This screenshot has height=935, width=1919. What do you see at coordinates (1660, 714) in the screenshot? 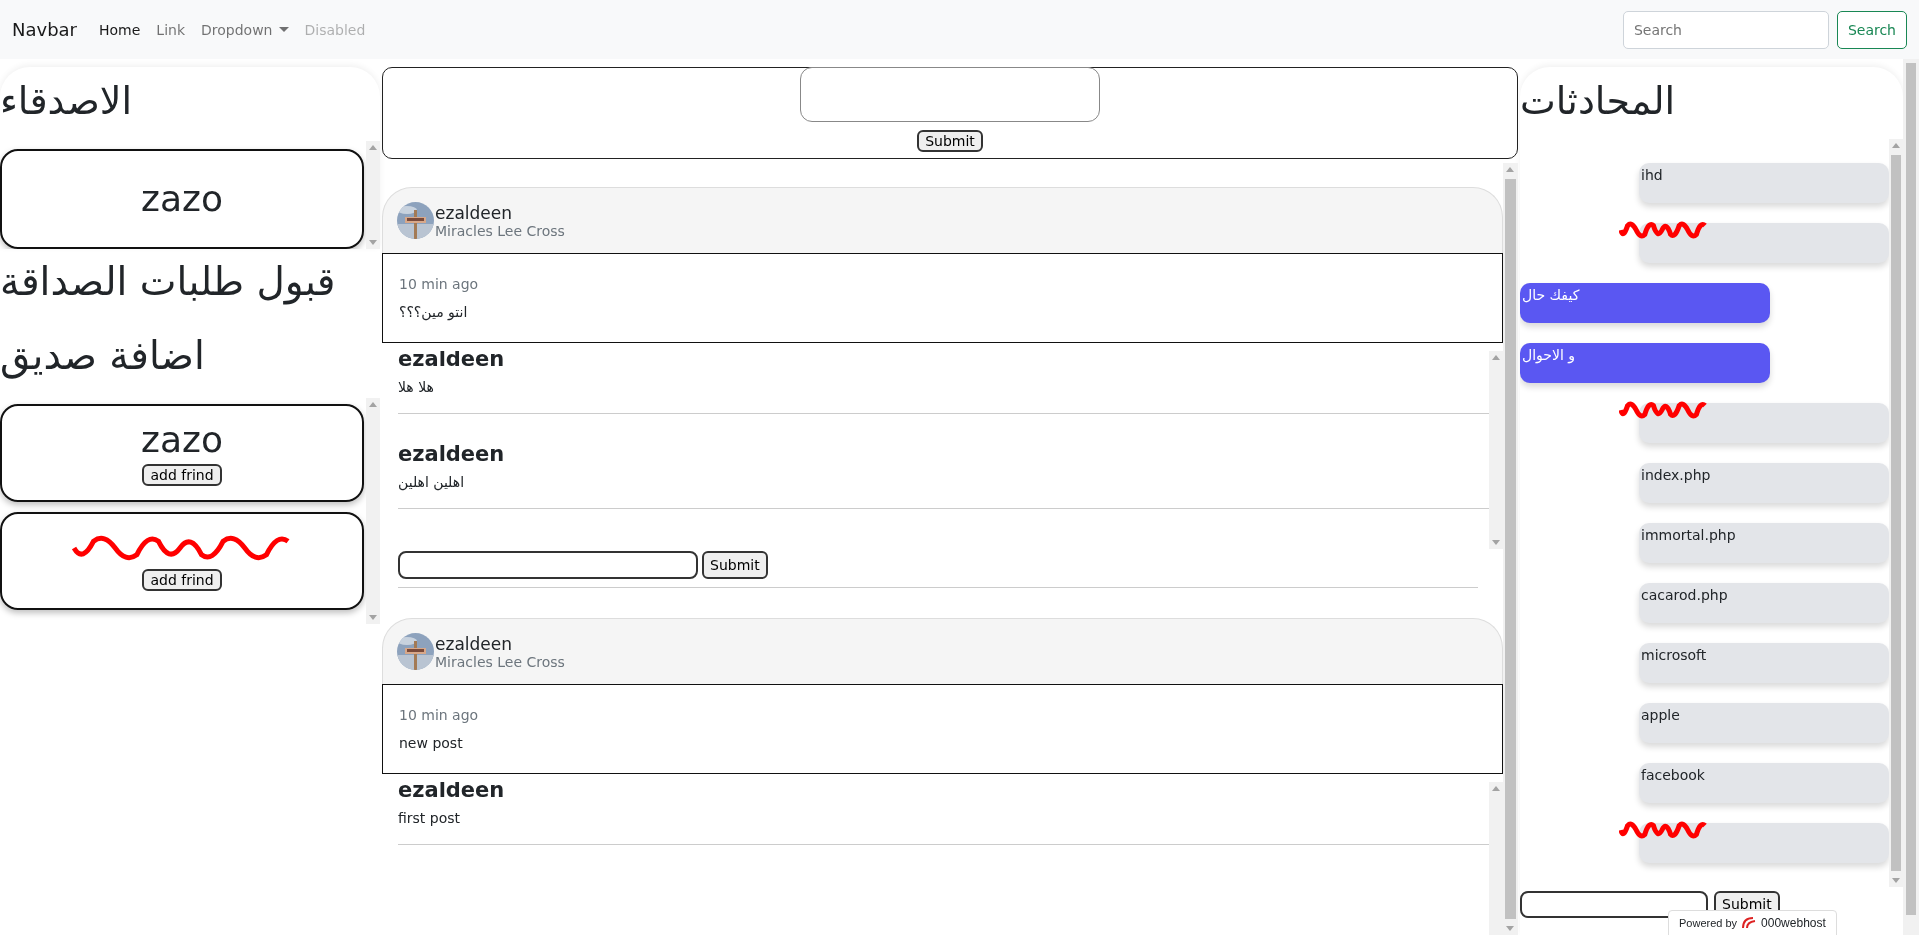
I see `message-text: apple` at bounding box center [1660, 714].